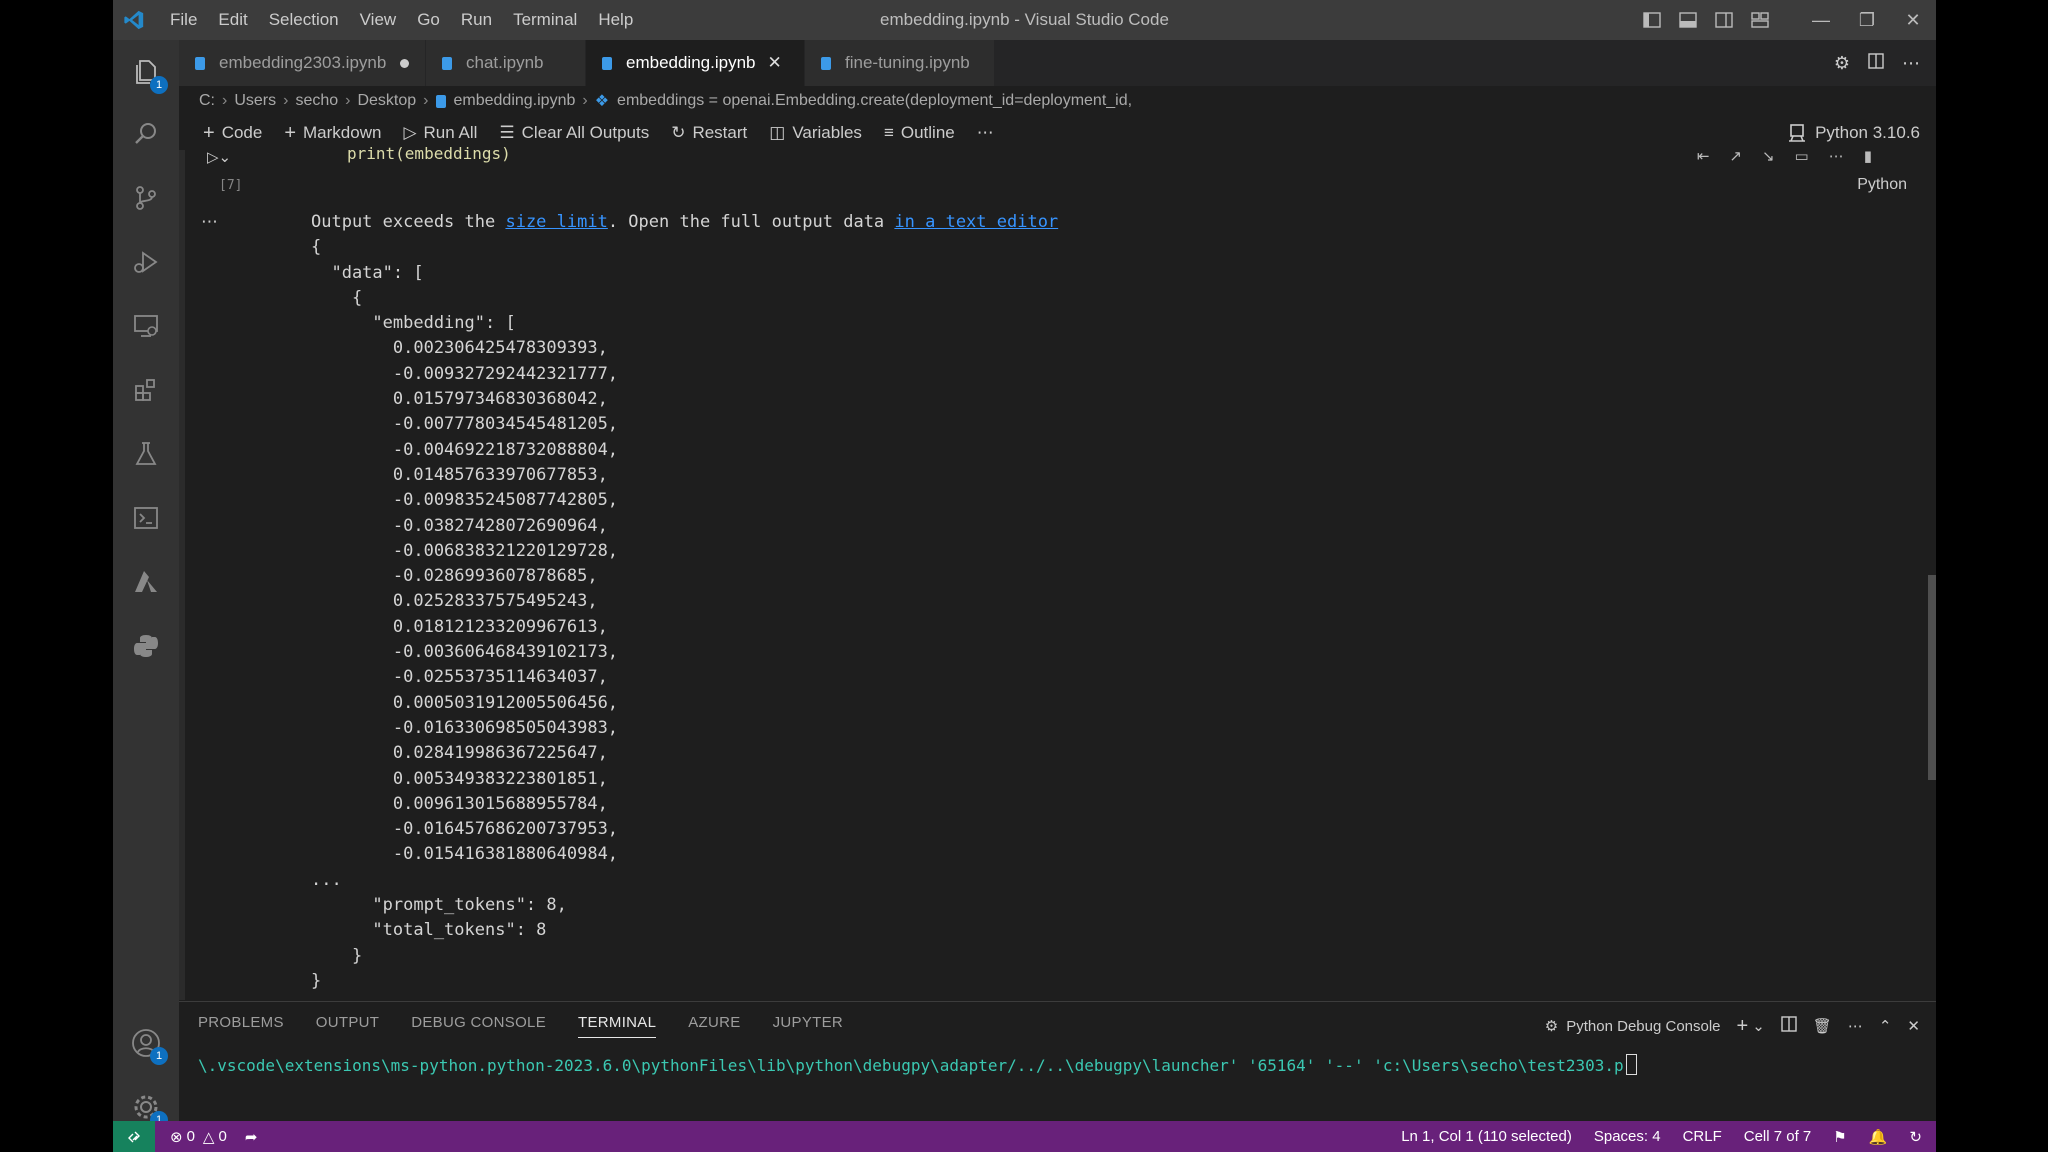 Image resolution: width=2048 pixels, height=1152 pixels. I want to click on live-share-icon: ➦, so click(251, 1137).